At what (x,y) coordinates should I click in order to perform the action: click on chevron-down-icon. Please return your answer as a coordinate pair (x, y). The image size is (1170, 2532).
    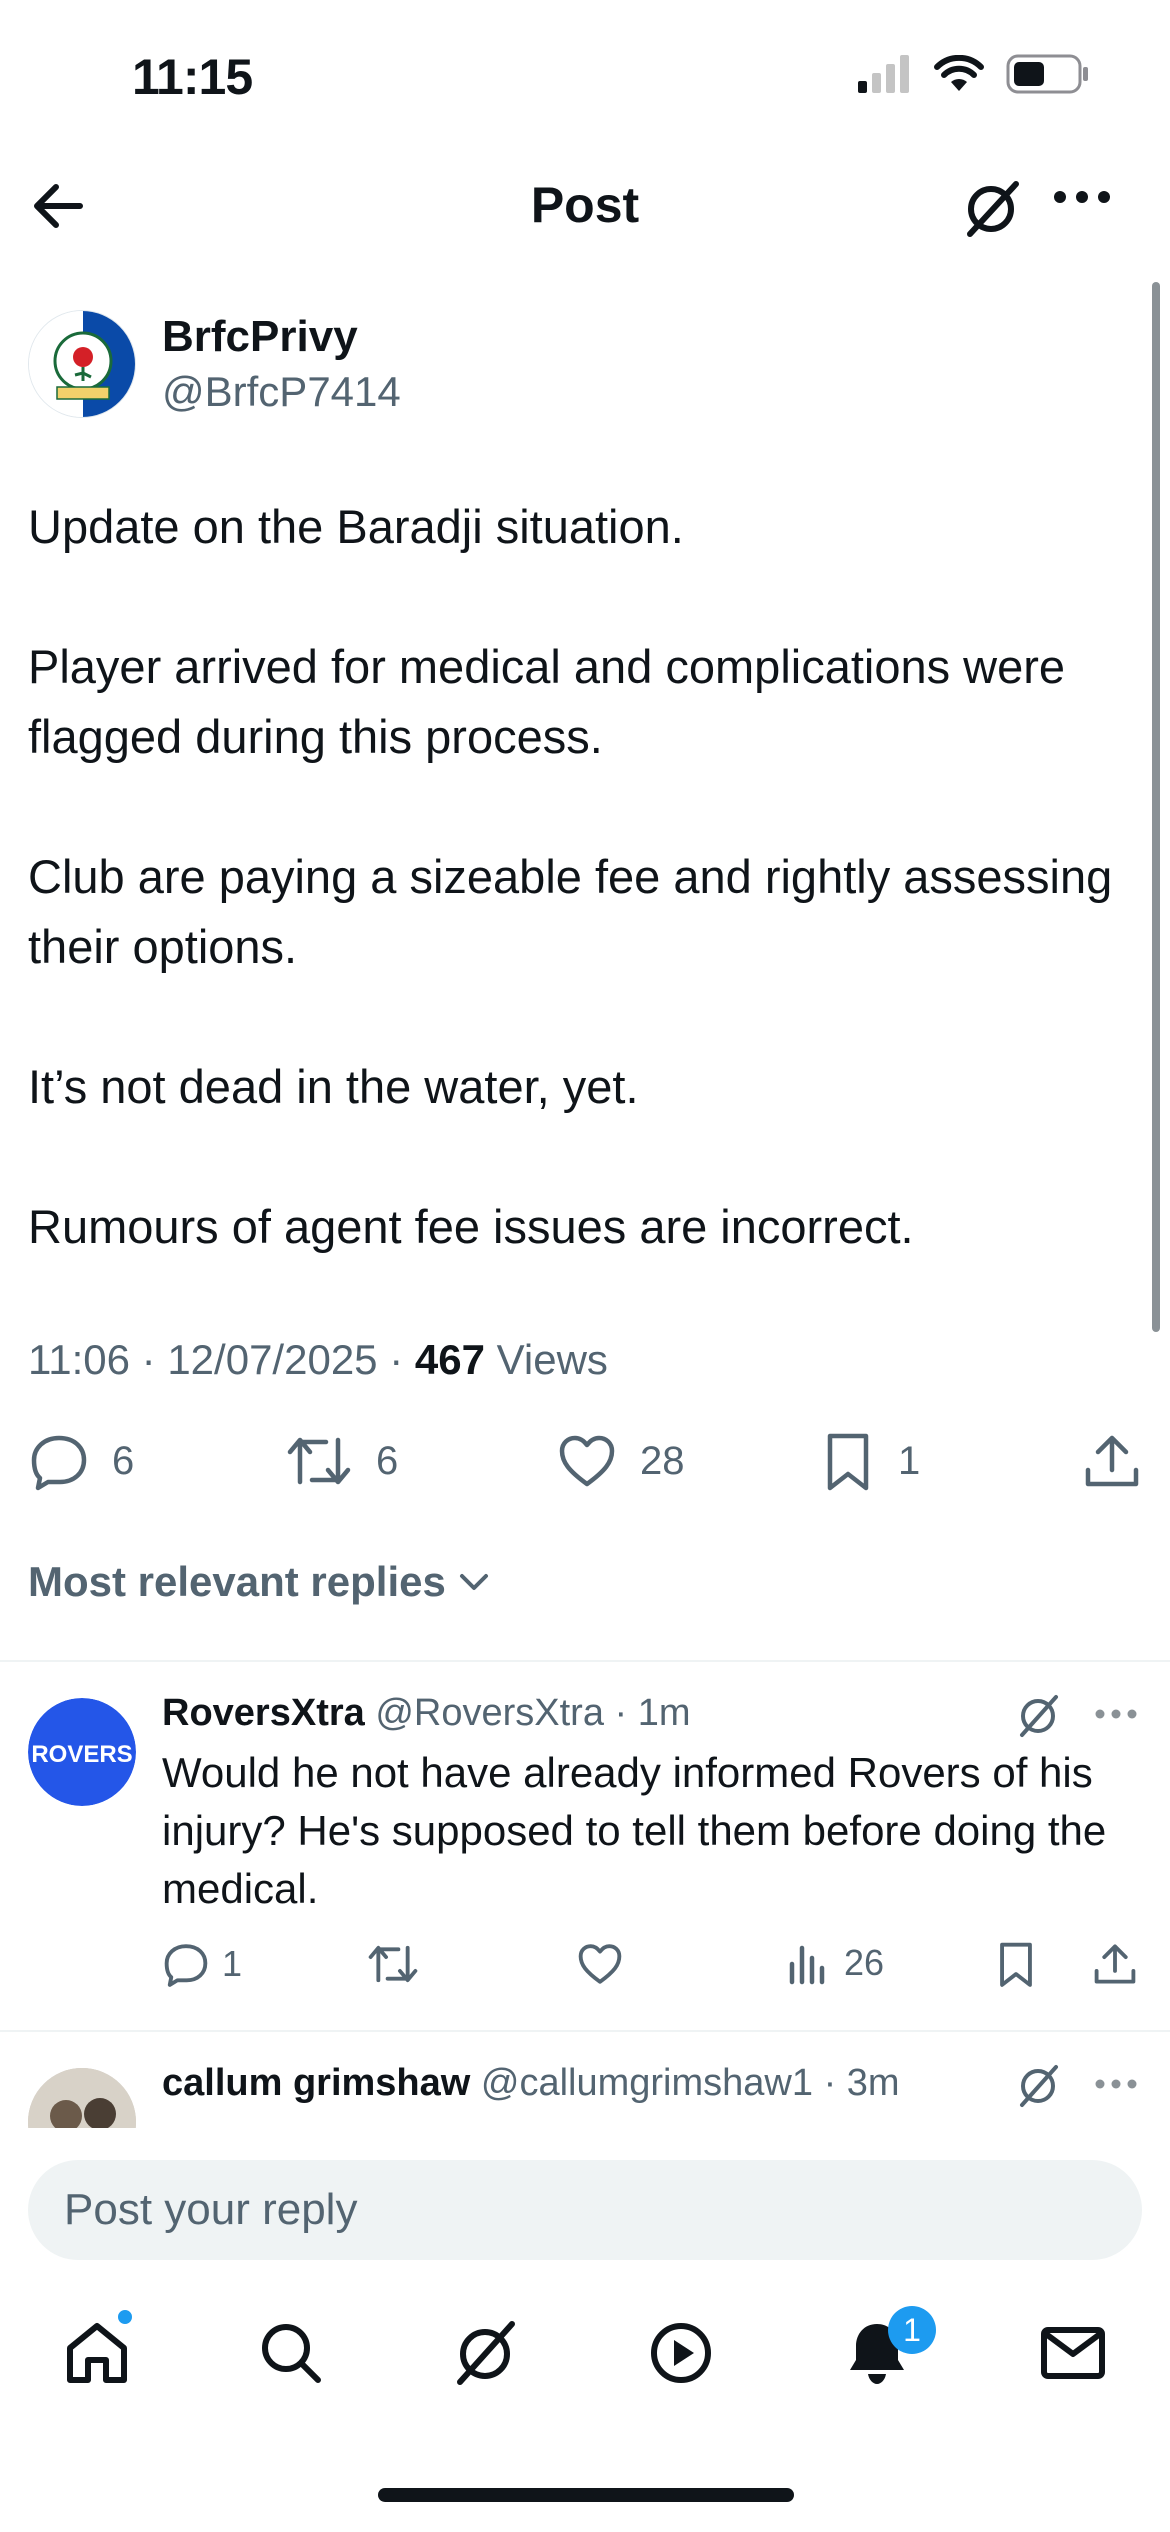
    Looking at the image, I should click on (474, 1582).